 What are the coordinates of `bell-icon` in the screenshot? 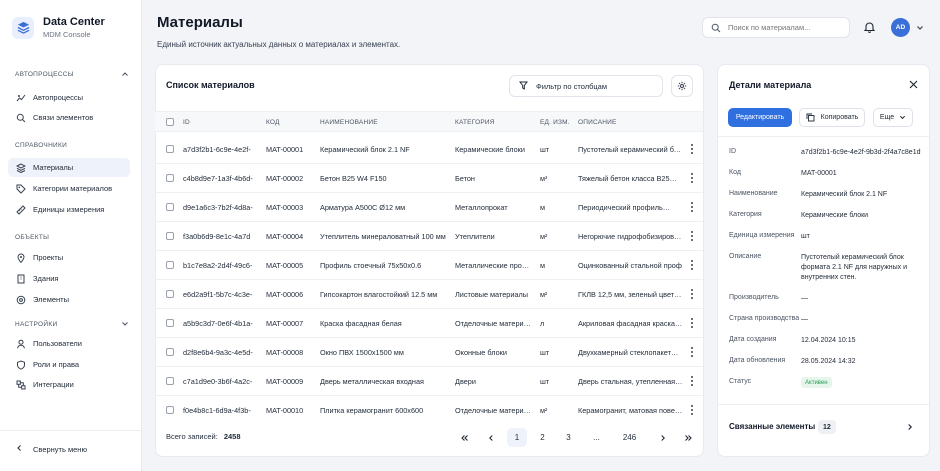 It's located at (869, 27).